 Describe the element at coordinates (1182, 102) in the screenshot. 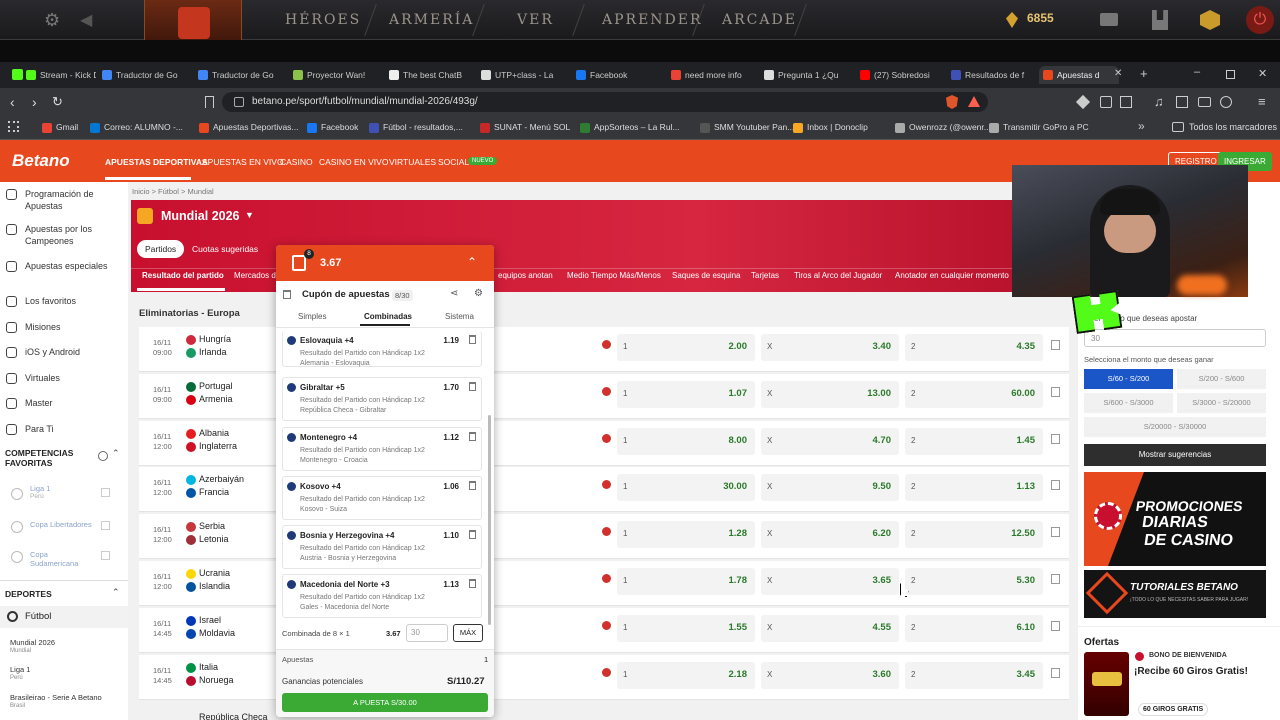

I see `sidebar-icon` at that location.